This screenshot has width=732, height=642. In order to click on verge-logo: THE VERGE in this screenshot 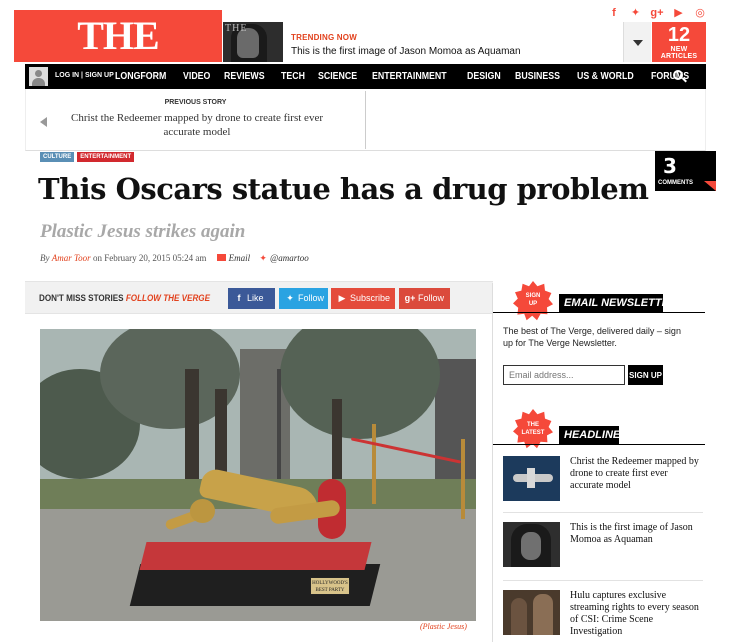, I will do `click(118, 60)`.